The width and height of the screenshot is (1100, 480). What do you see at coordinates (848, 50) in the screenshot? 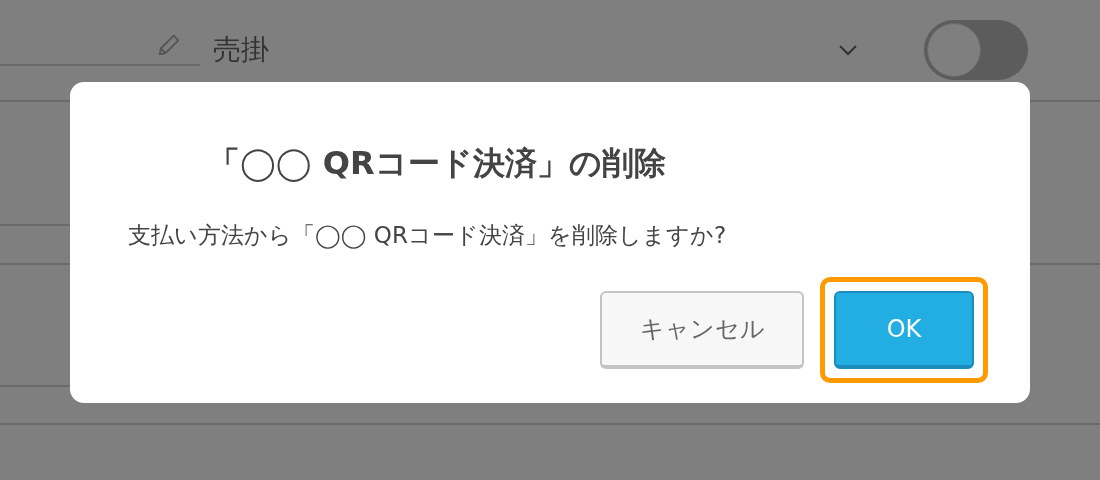
I see `chevron-down-icon` at bounding box center [848, 50].